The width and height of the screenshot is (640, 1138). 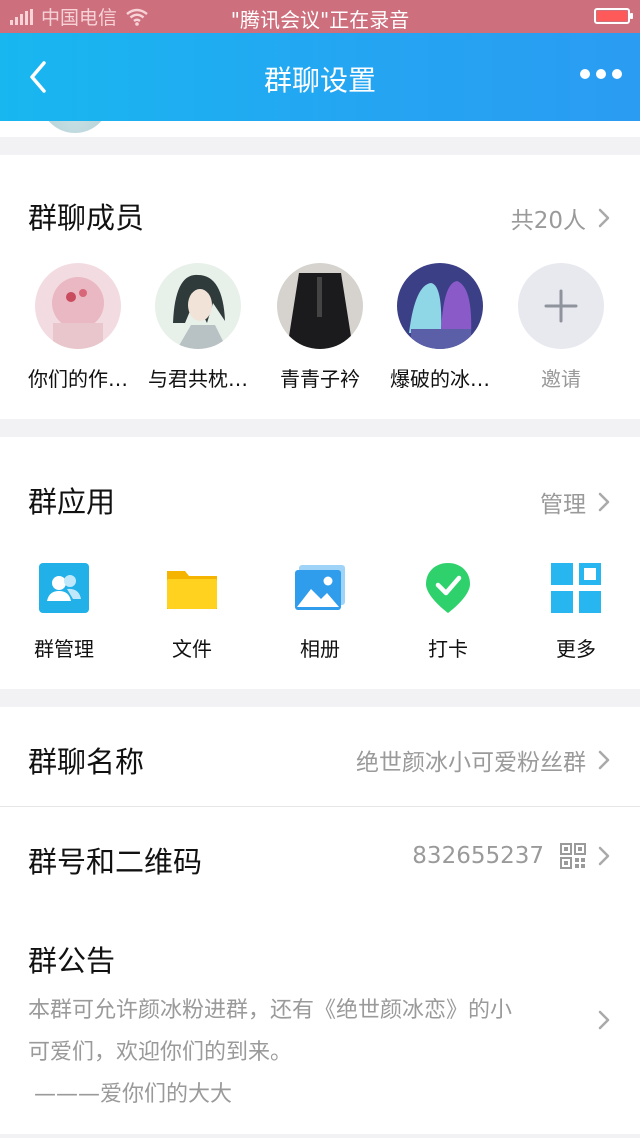 I want to click on more-button, so click(x=601, y=74).